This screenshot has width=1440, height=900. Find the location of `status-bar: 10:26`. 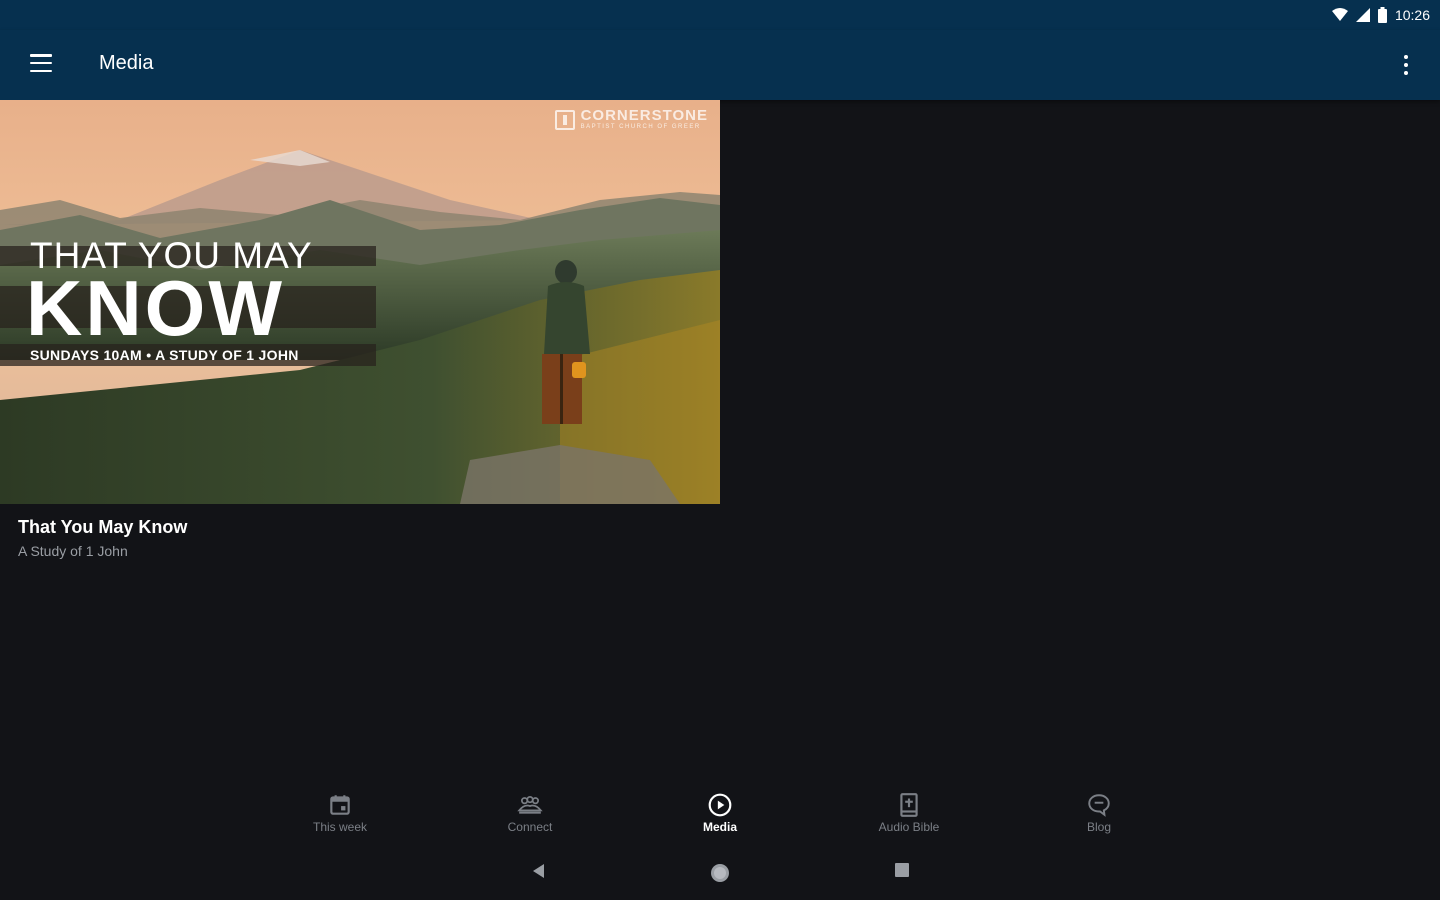

status-bar: 10:26 is located at coordinates (720, 15).